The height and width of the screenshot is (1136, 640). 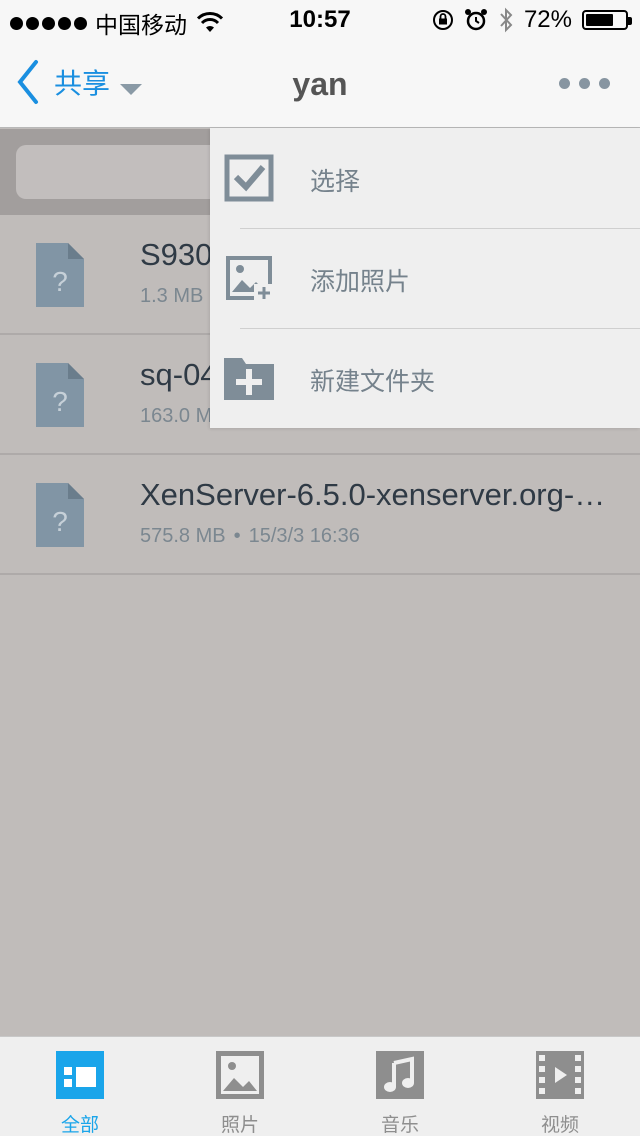 What do you see at coordinates (600, 20) in the screenshot?
I see `battery-fill` at bounding box center [600, 20].